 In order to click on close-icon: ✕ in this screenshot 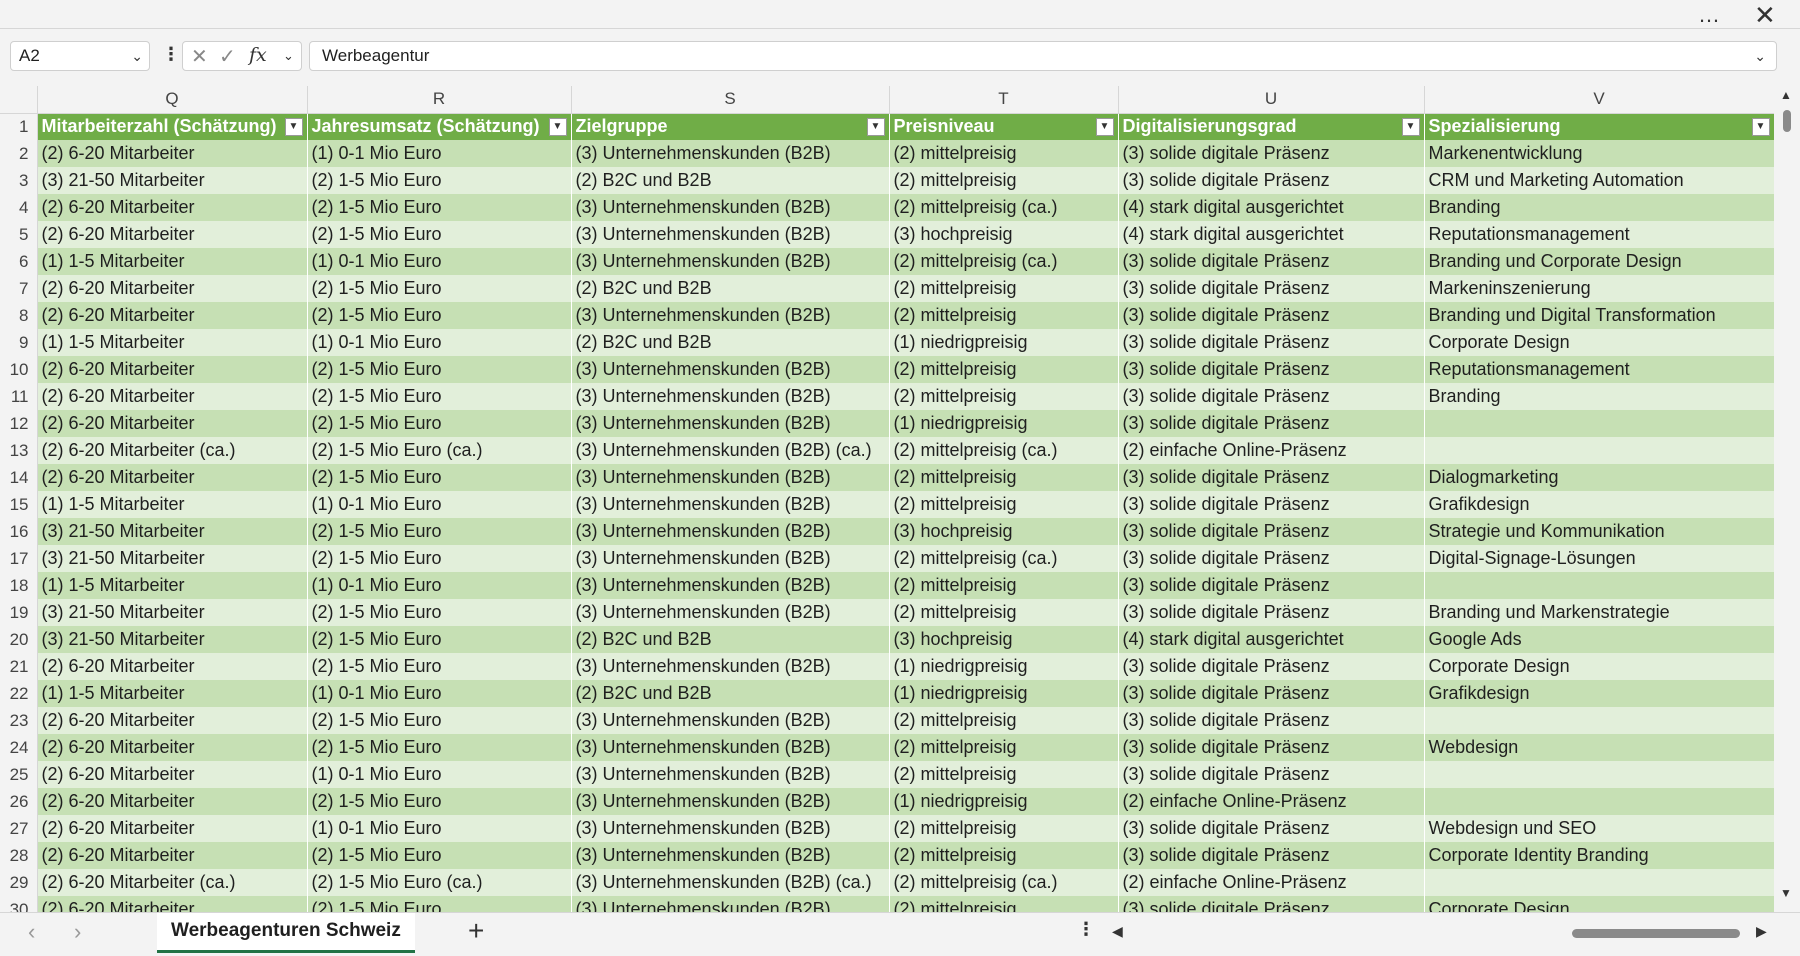, I will do `click(1765, 15)`.